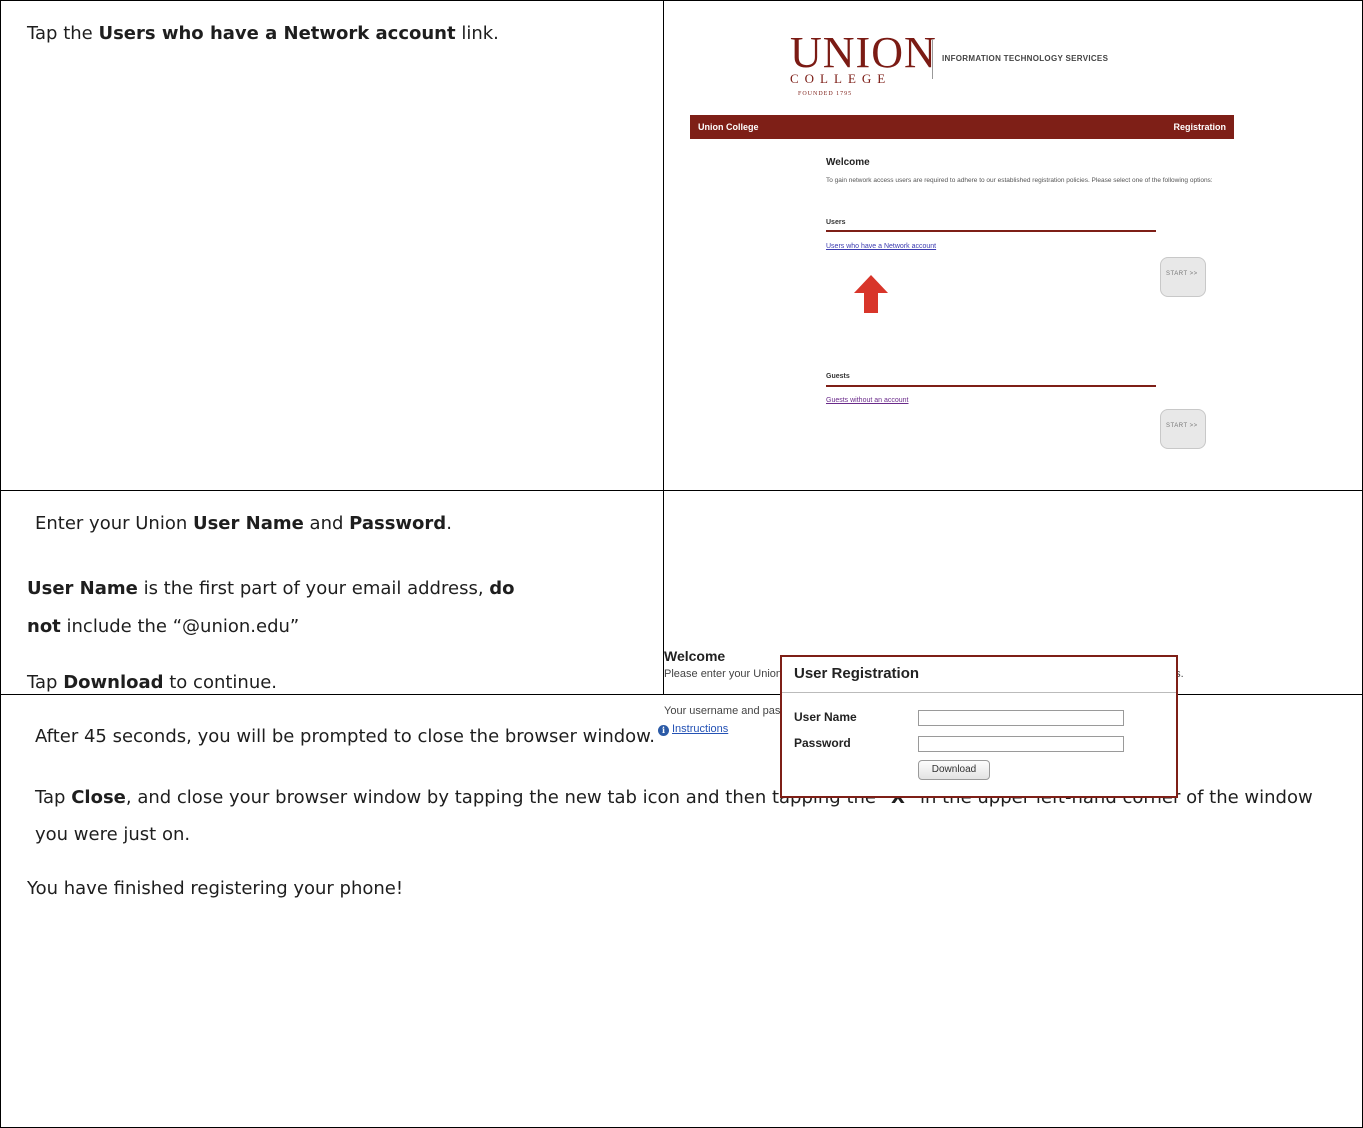 The height and width of the screenshot is (1128, 1363). I want to click on header-bar: Union College Registration, so click(962, 127).